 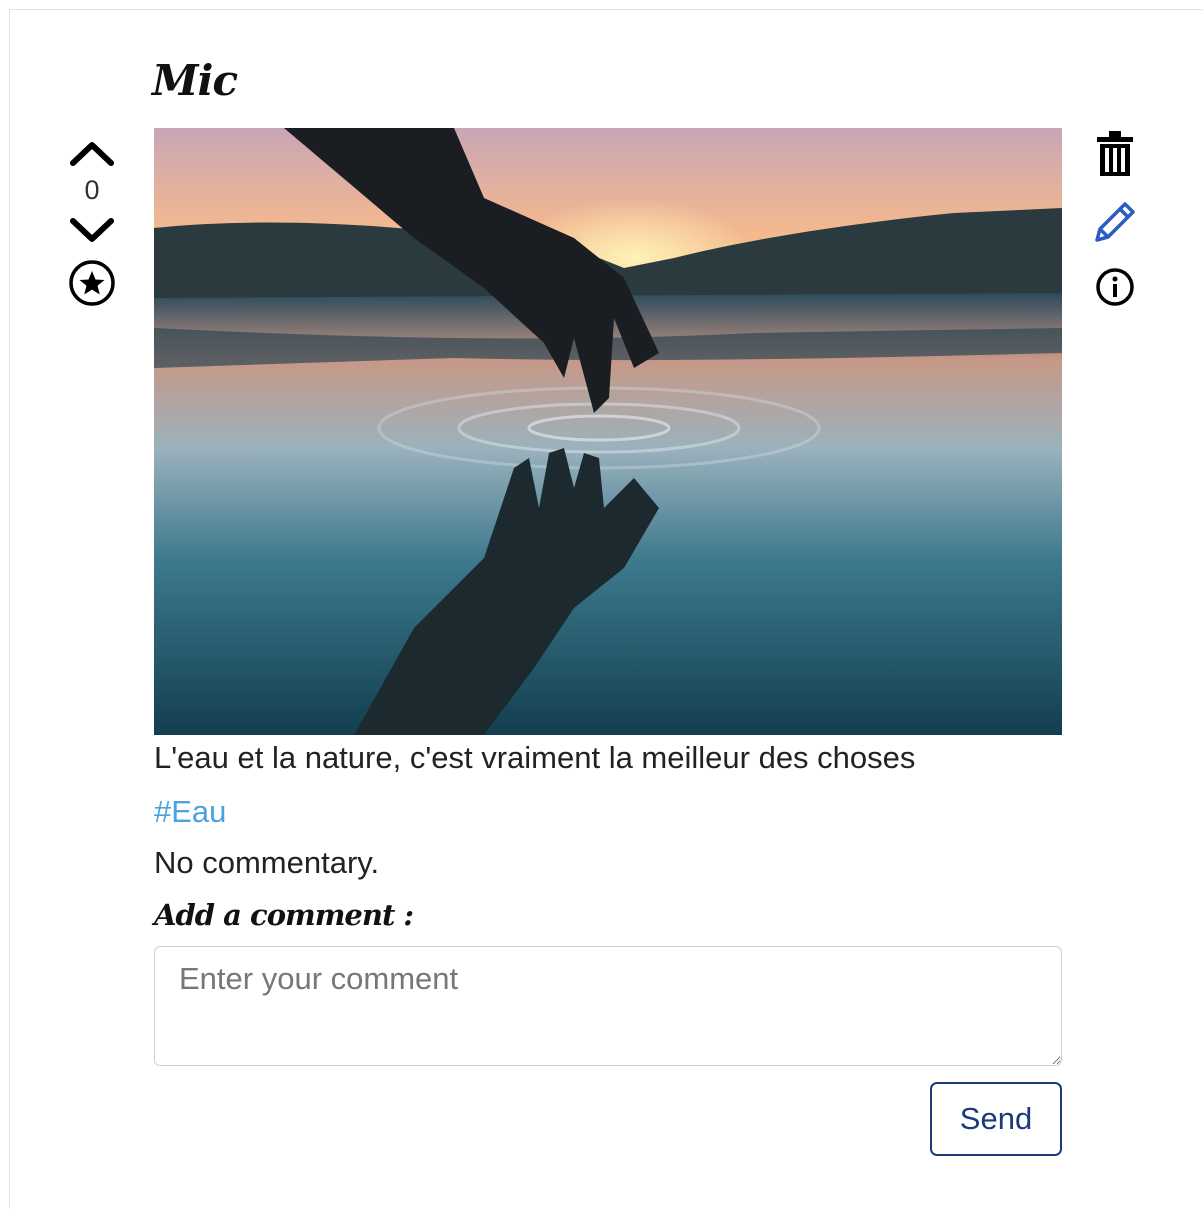 What do you see at coordinates (1115, 287) in the screenshot?
I see `info-icon` at bounding box center [1115, 287].